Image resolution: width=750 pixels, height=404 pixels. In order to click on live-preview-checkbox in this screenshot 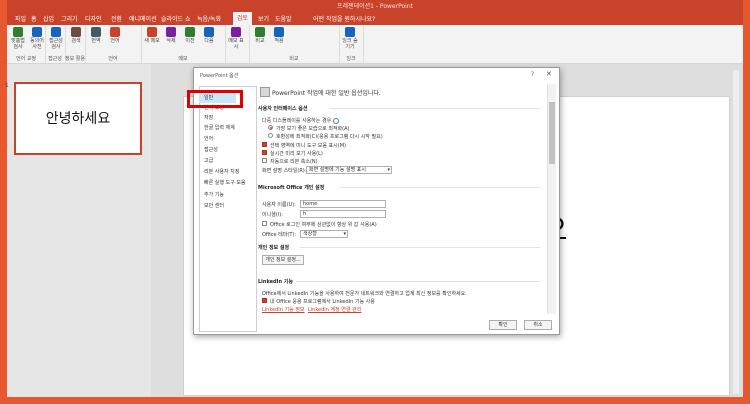, I will do `click(264, 152)`.